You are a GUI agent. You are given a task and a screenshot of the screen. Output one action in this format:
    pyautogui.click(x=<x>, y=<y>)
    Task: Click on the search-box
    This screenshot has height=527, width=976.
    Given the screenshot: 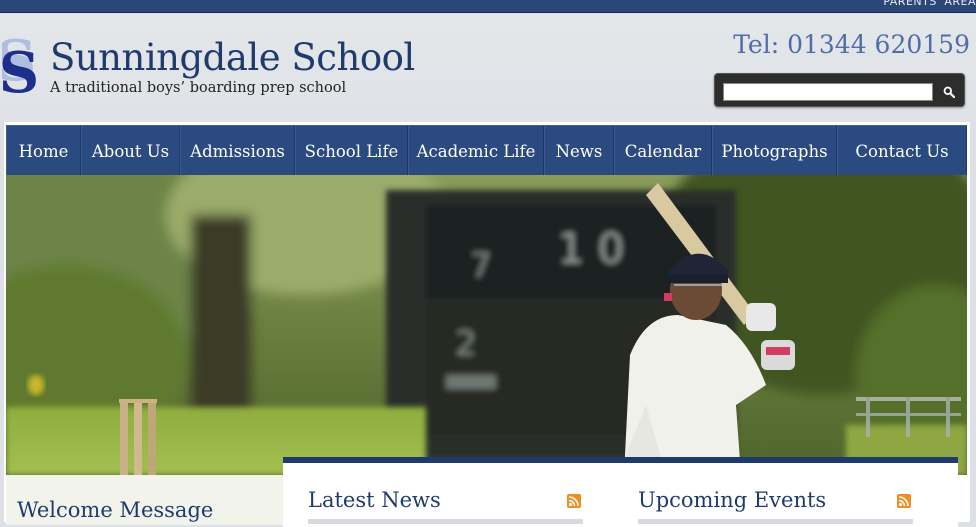 What is the action you would take?
    pyautogui.click(x=839, y=90)
    